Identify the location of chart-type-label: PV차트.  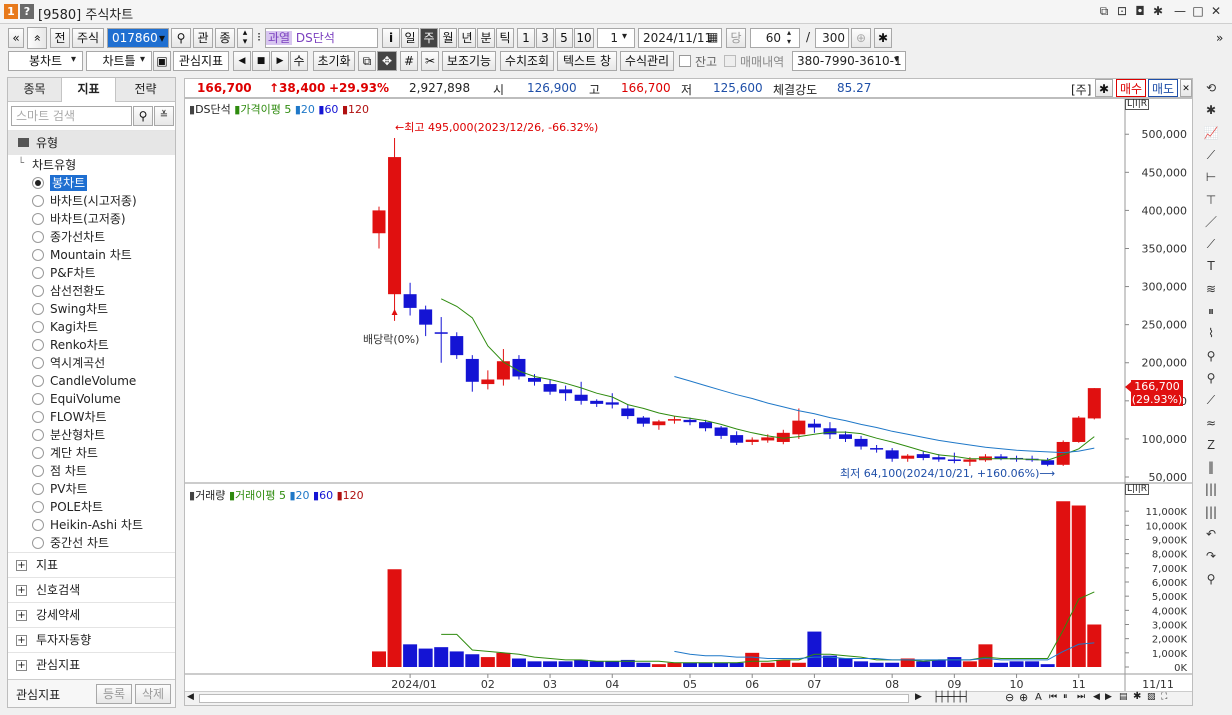
(69, 489).